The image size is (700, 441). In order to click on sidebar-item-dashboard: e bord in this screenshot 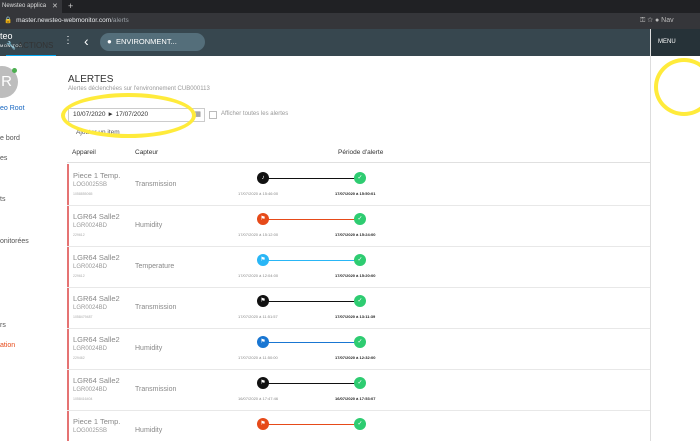, I will do `click(10, 138)`.